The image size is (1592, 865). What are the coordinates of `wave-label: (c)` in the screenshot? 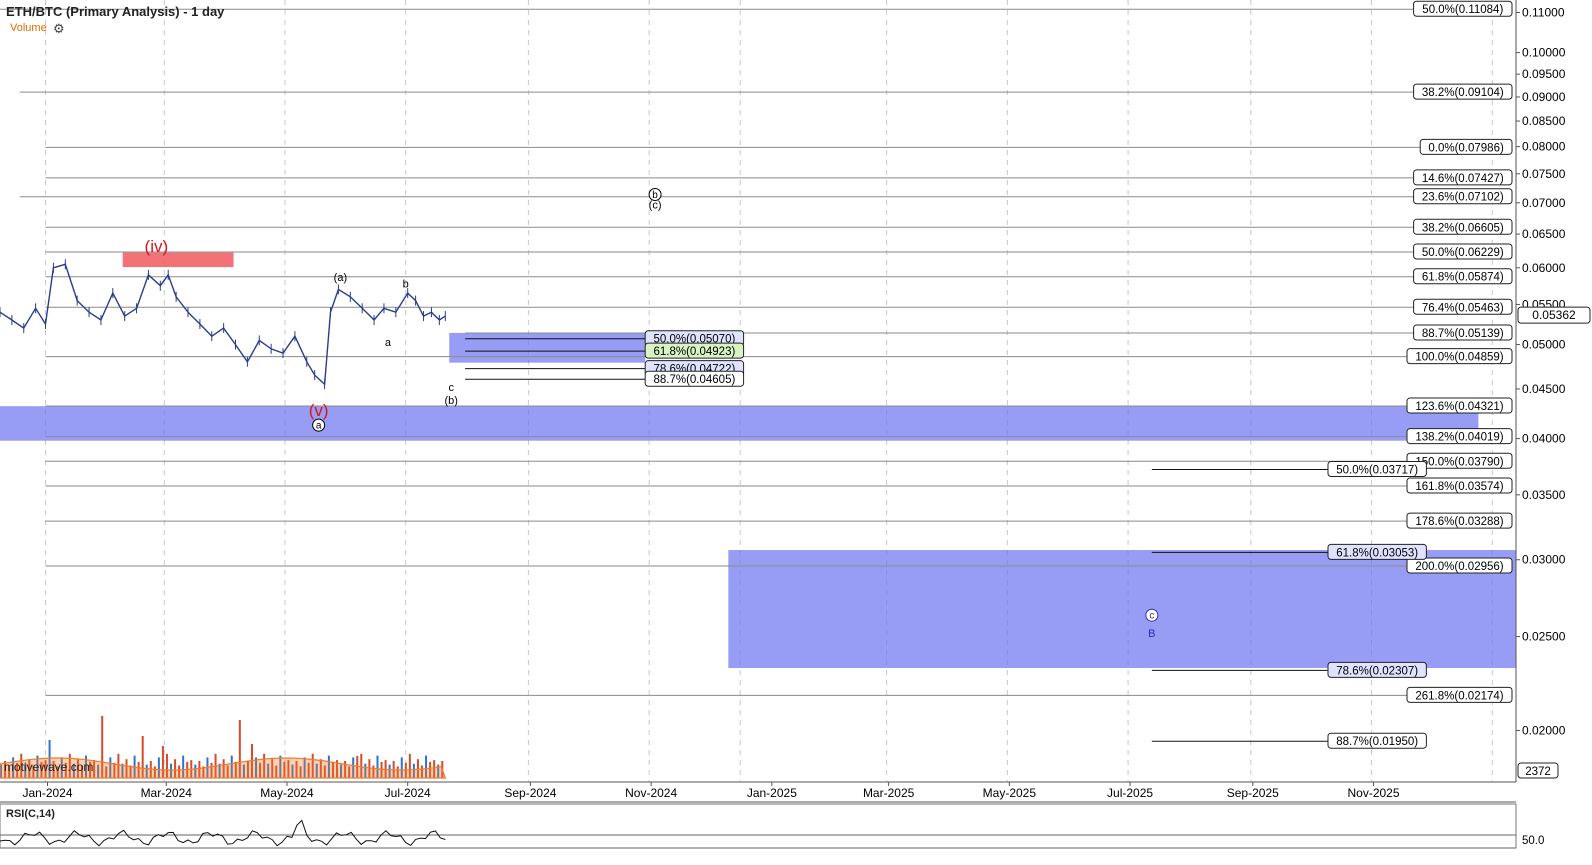 It's located at (655, 205).